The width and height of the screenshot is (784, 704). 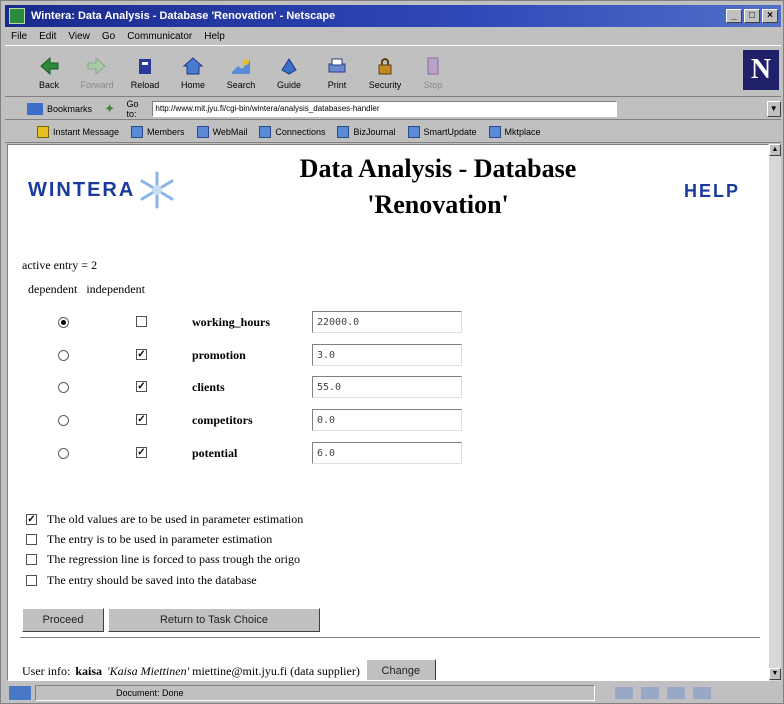 What do you see at coordinates (222, 420) in the screenshot?
I see `param-name: competitors` at bounding box center [222, 420].